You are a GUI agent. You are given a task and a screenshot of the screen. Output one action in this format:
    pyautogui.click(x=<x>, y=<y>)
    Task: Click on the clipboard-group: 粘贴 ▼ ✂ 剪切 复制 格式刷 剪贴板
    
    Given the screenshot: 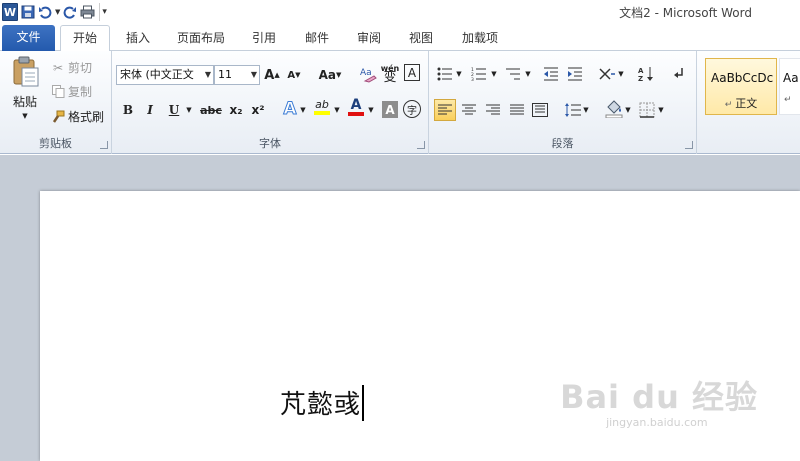 What is the action you would take?
    pyautogui.click(x=56, y=102)
    